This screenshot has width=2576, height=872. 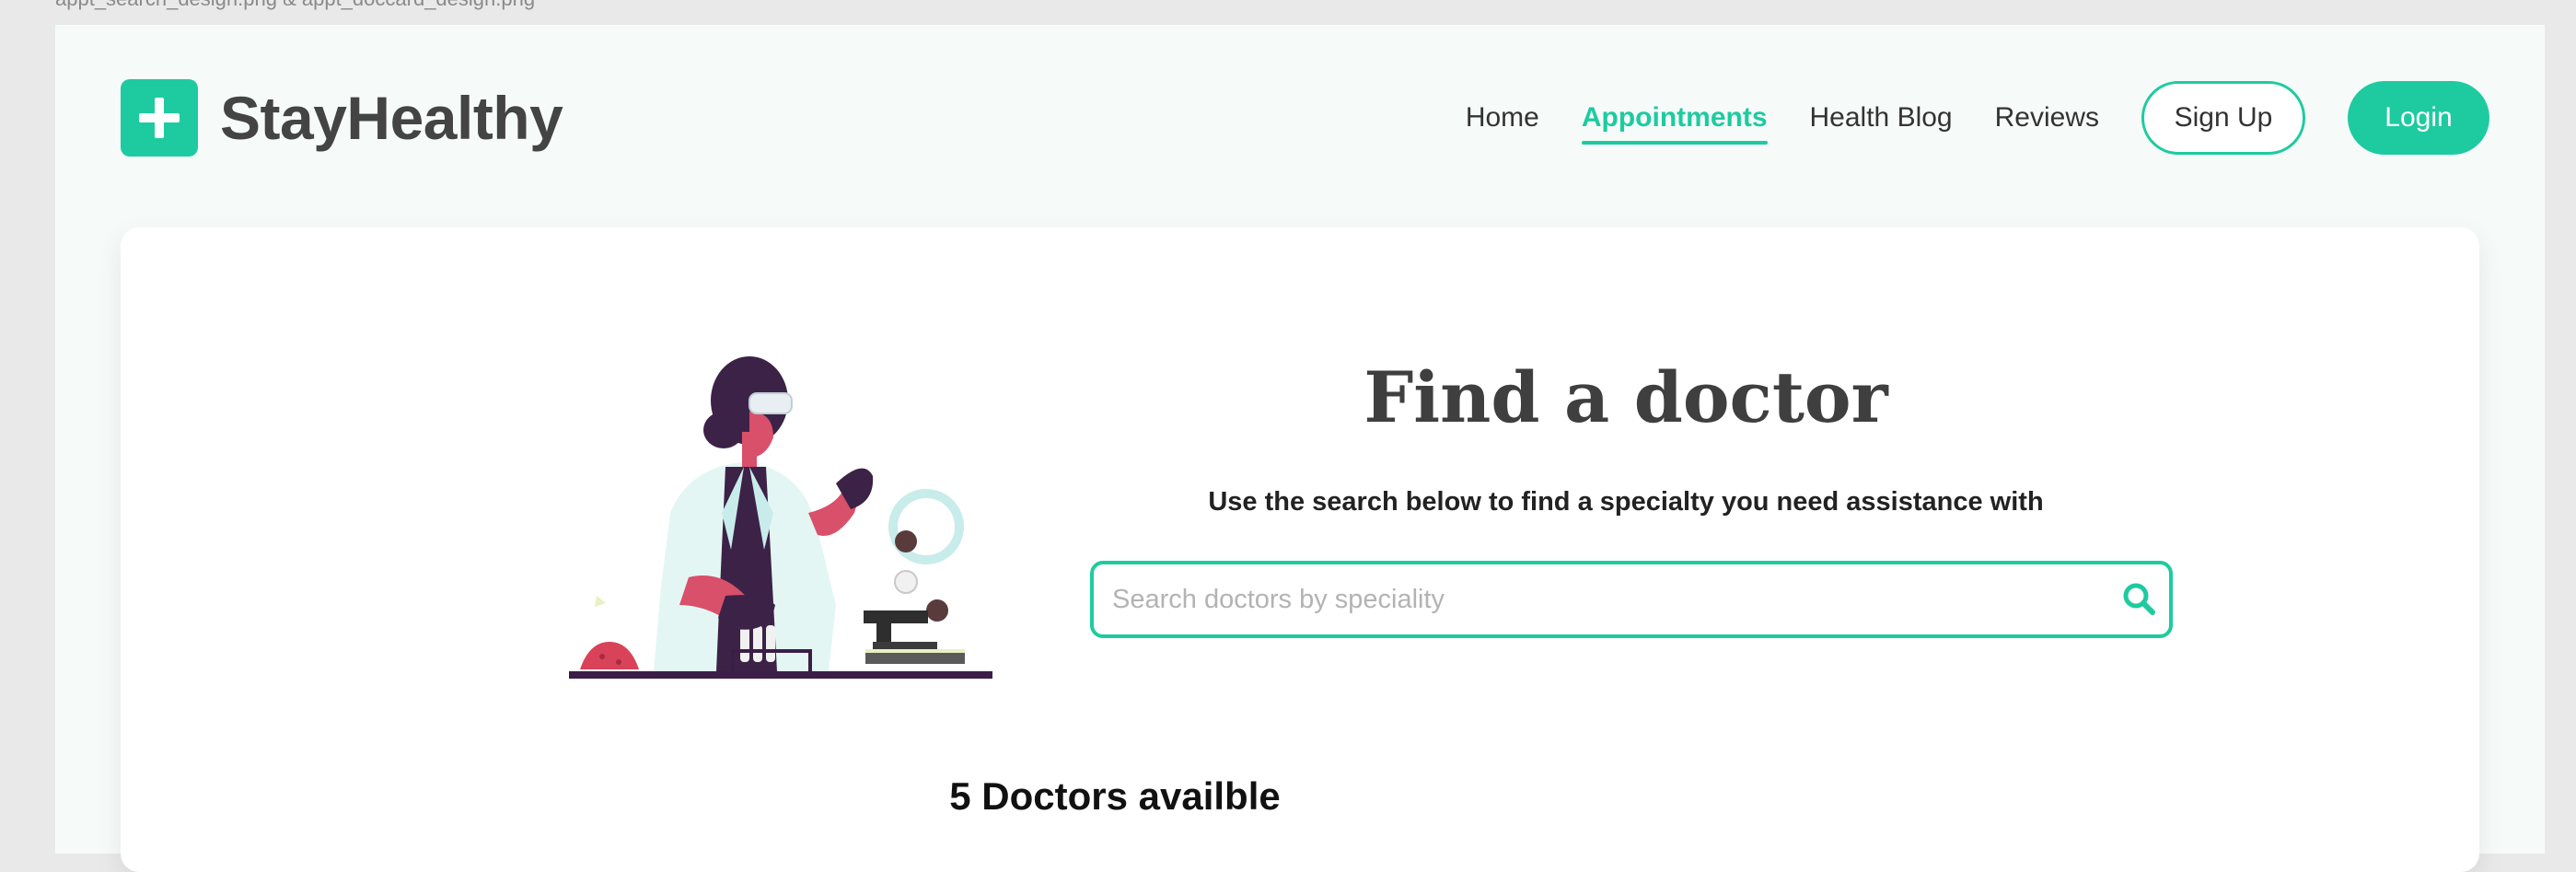 I want to click on search-icon, so click(x=2139, y=599).